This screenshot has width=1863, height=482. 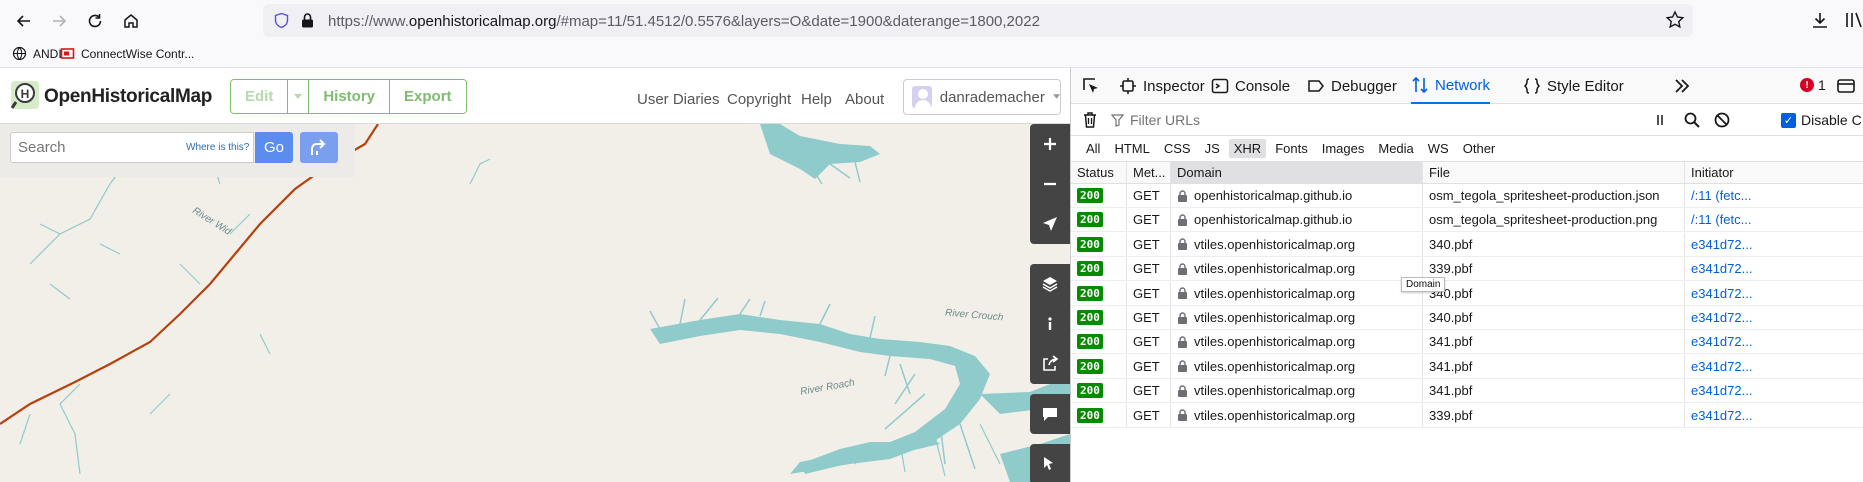 What do you see at coordinates (1846, 86) in the screenshot?
I see `dock-options-icon` at bounding box center [1846, 86].